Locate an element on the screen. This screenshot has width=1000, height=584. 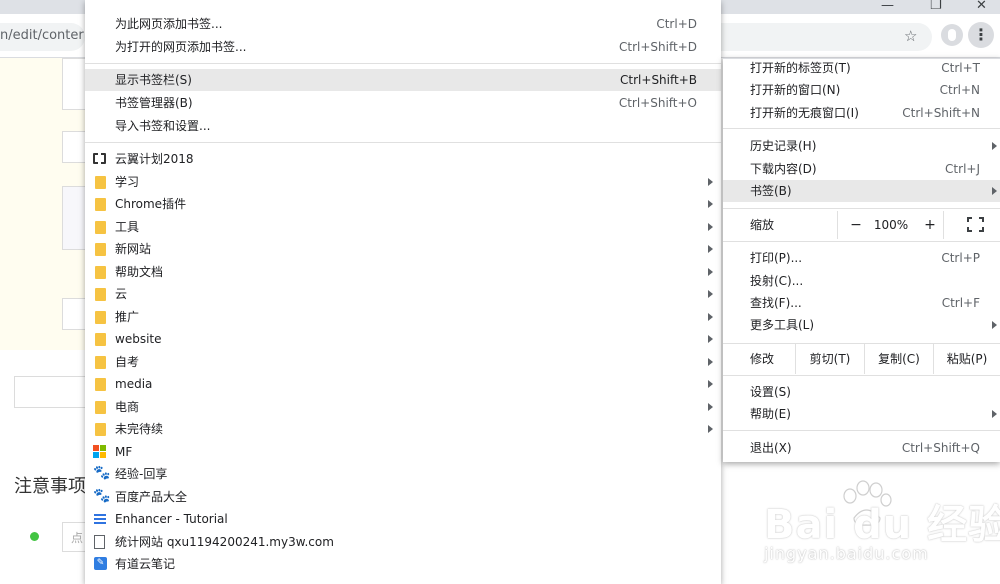
bookmark-folder-item: 自考 is located at coordinates (403, 362).